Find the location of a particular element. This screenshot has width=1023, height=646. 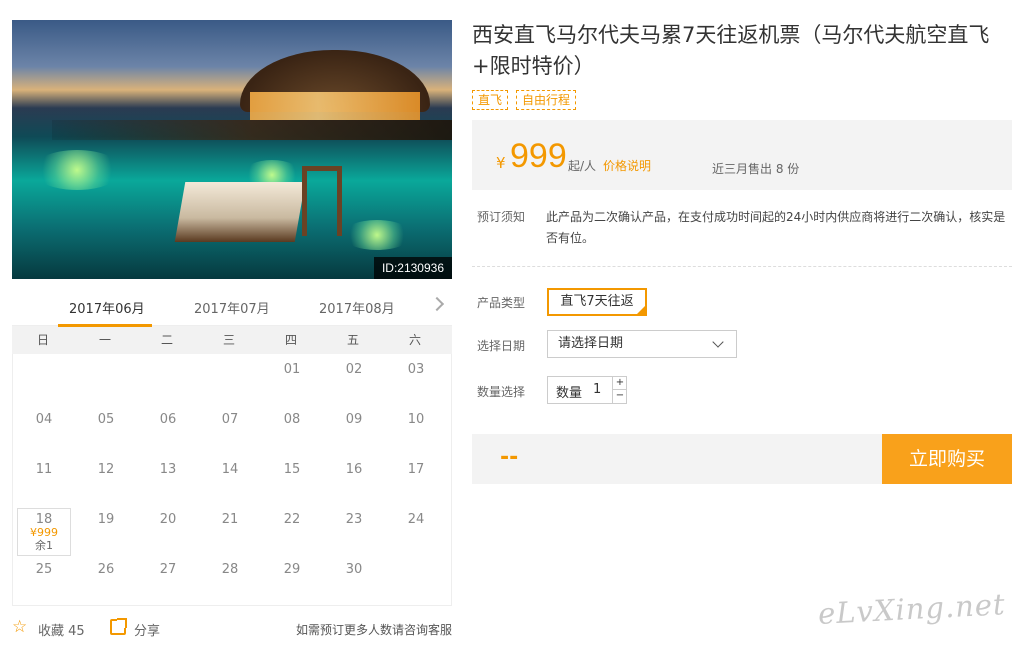

calendar-day: 15 is located at coordinates (292, 481).